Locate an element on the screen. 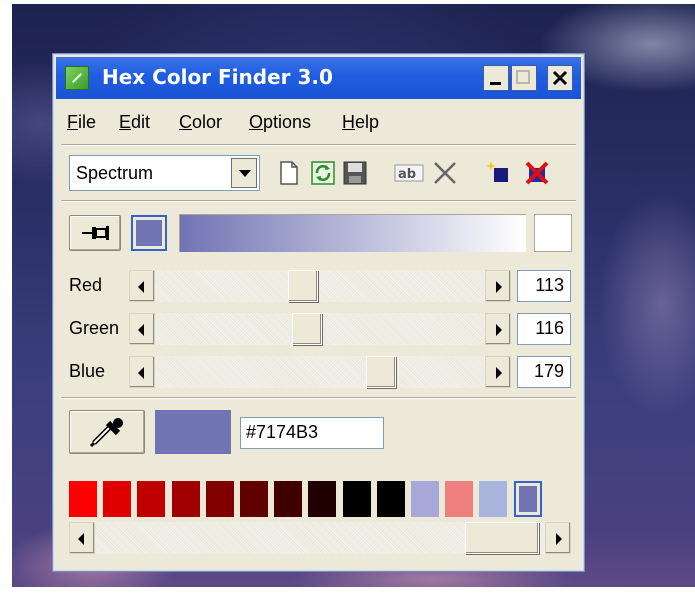 The width and height of the screenshot is (695, 601). chevron-down-icon is located at coordinates (244, 173).